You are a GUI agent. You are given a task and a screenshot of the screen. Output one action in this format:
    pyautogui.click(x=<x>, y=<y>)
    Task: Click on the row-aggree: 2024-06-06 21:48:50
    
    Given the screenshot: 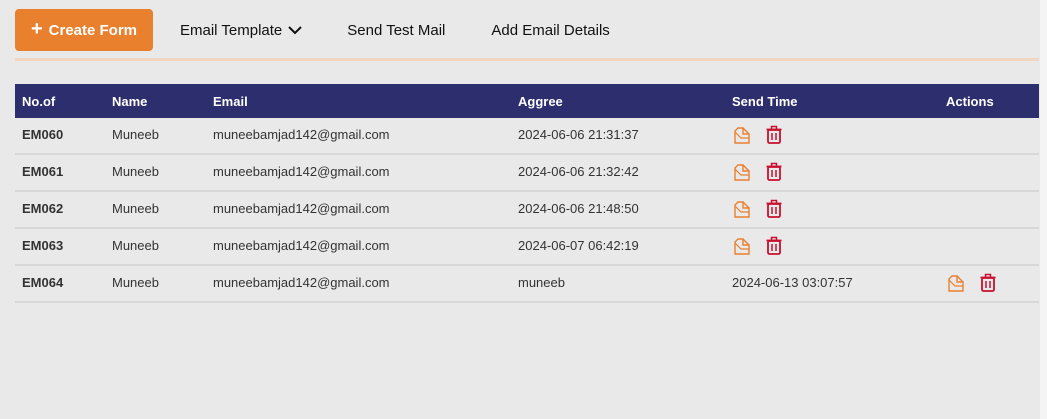 What is the action you would take?
    pyautogui.click(x=578, y=208)
    